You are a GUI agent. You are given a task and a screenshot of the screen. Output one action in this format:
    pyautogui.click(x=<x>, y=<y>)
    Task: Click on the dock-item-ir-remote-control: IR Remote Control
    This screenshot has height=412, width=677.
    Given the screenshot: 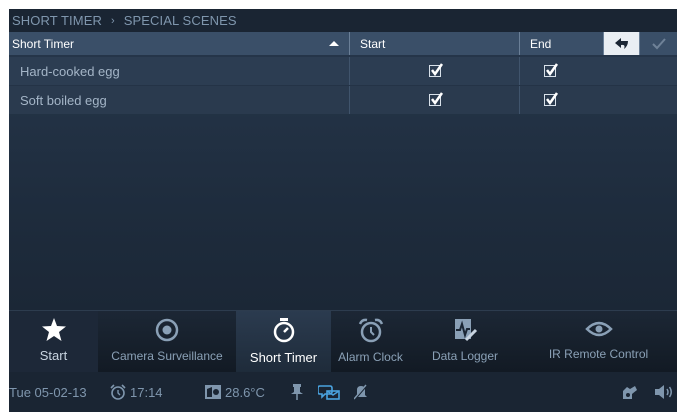 What is the action you would take?
    pyautogui.click(x=598, y=342)
    